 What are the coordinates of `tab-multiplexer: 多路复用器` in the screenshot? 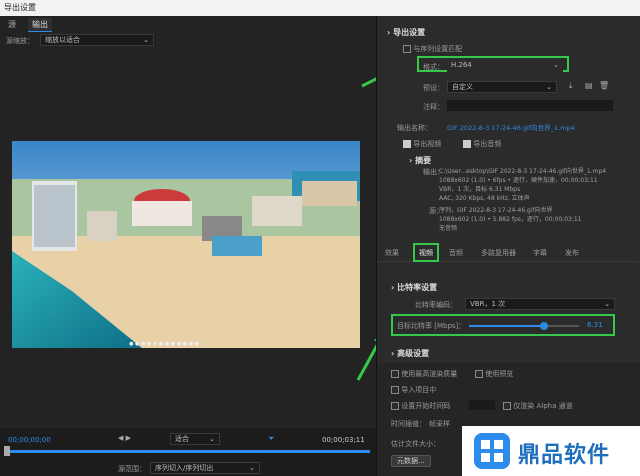 It's located at (498, 253).